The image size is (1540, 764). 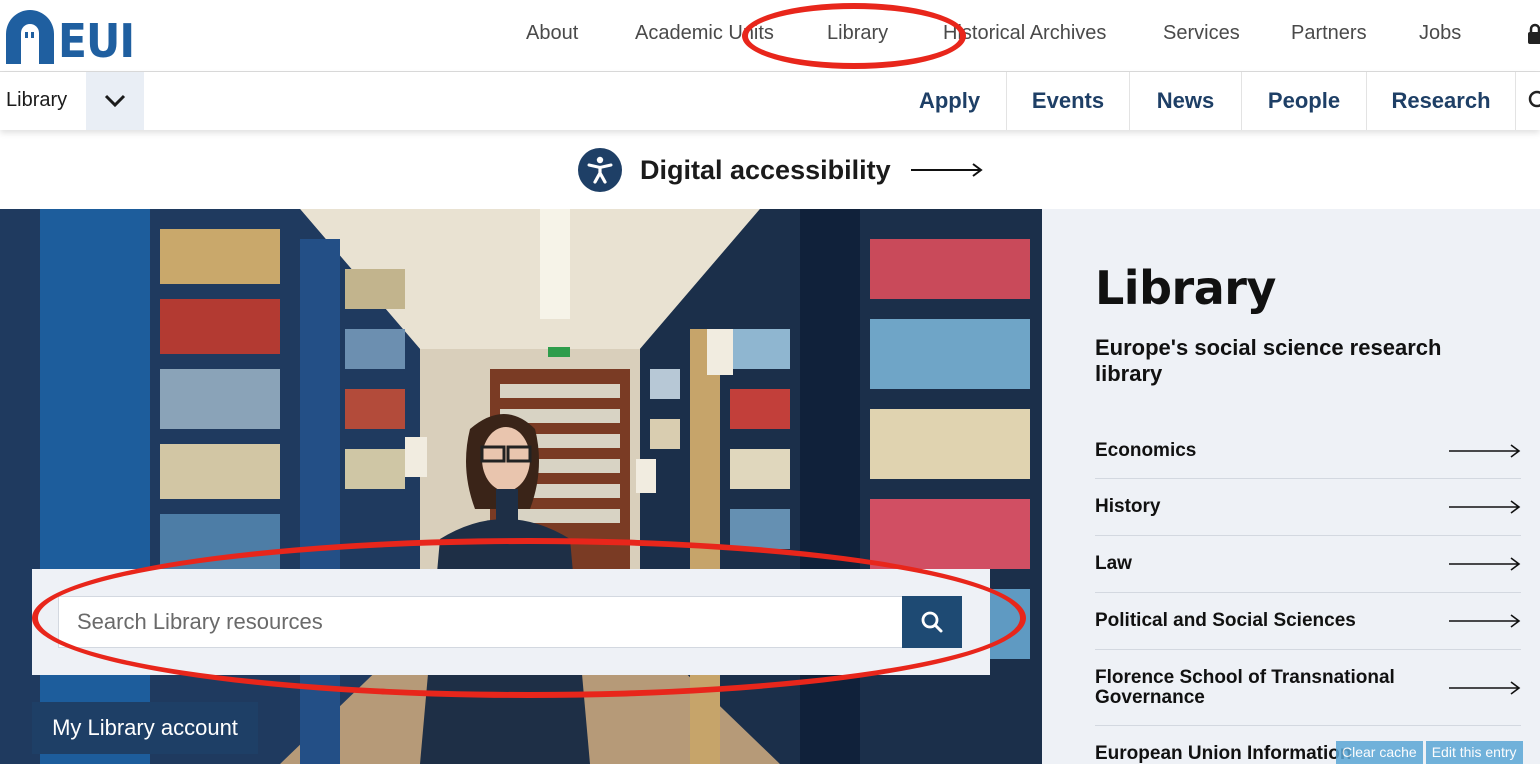 What do you see at coordinates (1268, 360) in the screenshot?
I see `page-subtitle: Europe's social science research library` at bounding box center [1268, 360].